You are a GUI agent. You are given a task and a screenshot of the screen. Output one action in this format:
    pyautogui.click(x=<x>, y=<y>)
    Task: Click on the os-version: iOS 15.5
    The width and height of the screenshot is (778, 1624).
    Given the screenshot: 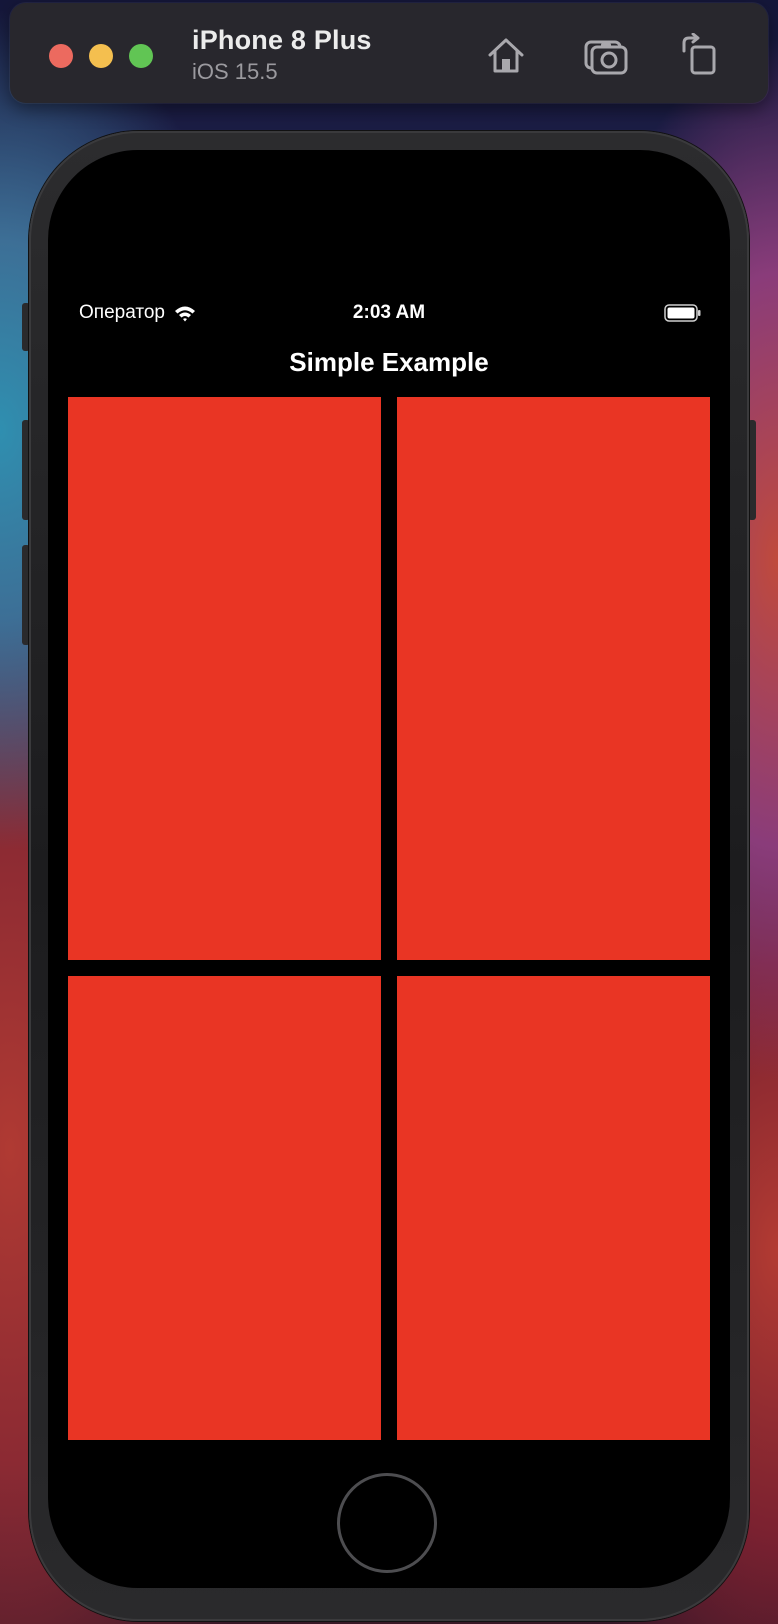 What is the action you would take?
    pyautogui.click(x=235, y=71)
    